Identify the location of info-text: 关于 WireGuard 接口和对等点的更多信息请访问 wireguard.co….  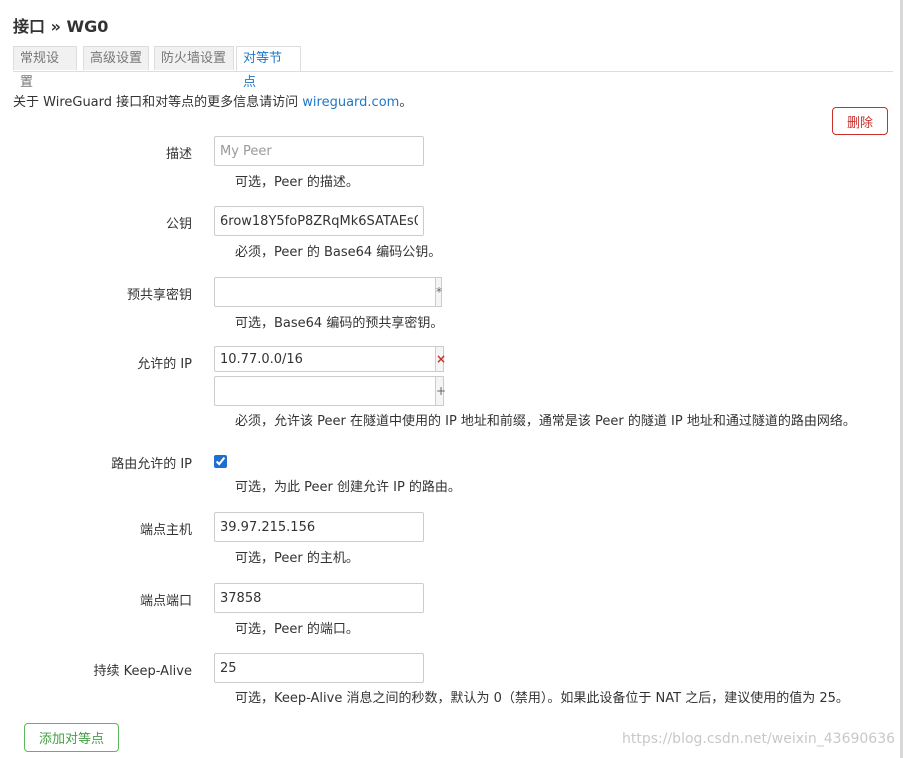
(212, 100).